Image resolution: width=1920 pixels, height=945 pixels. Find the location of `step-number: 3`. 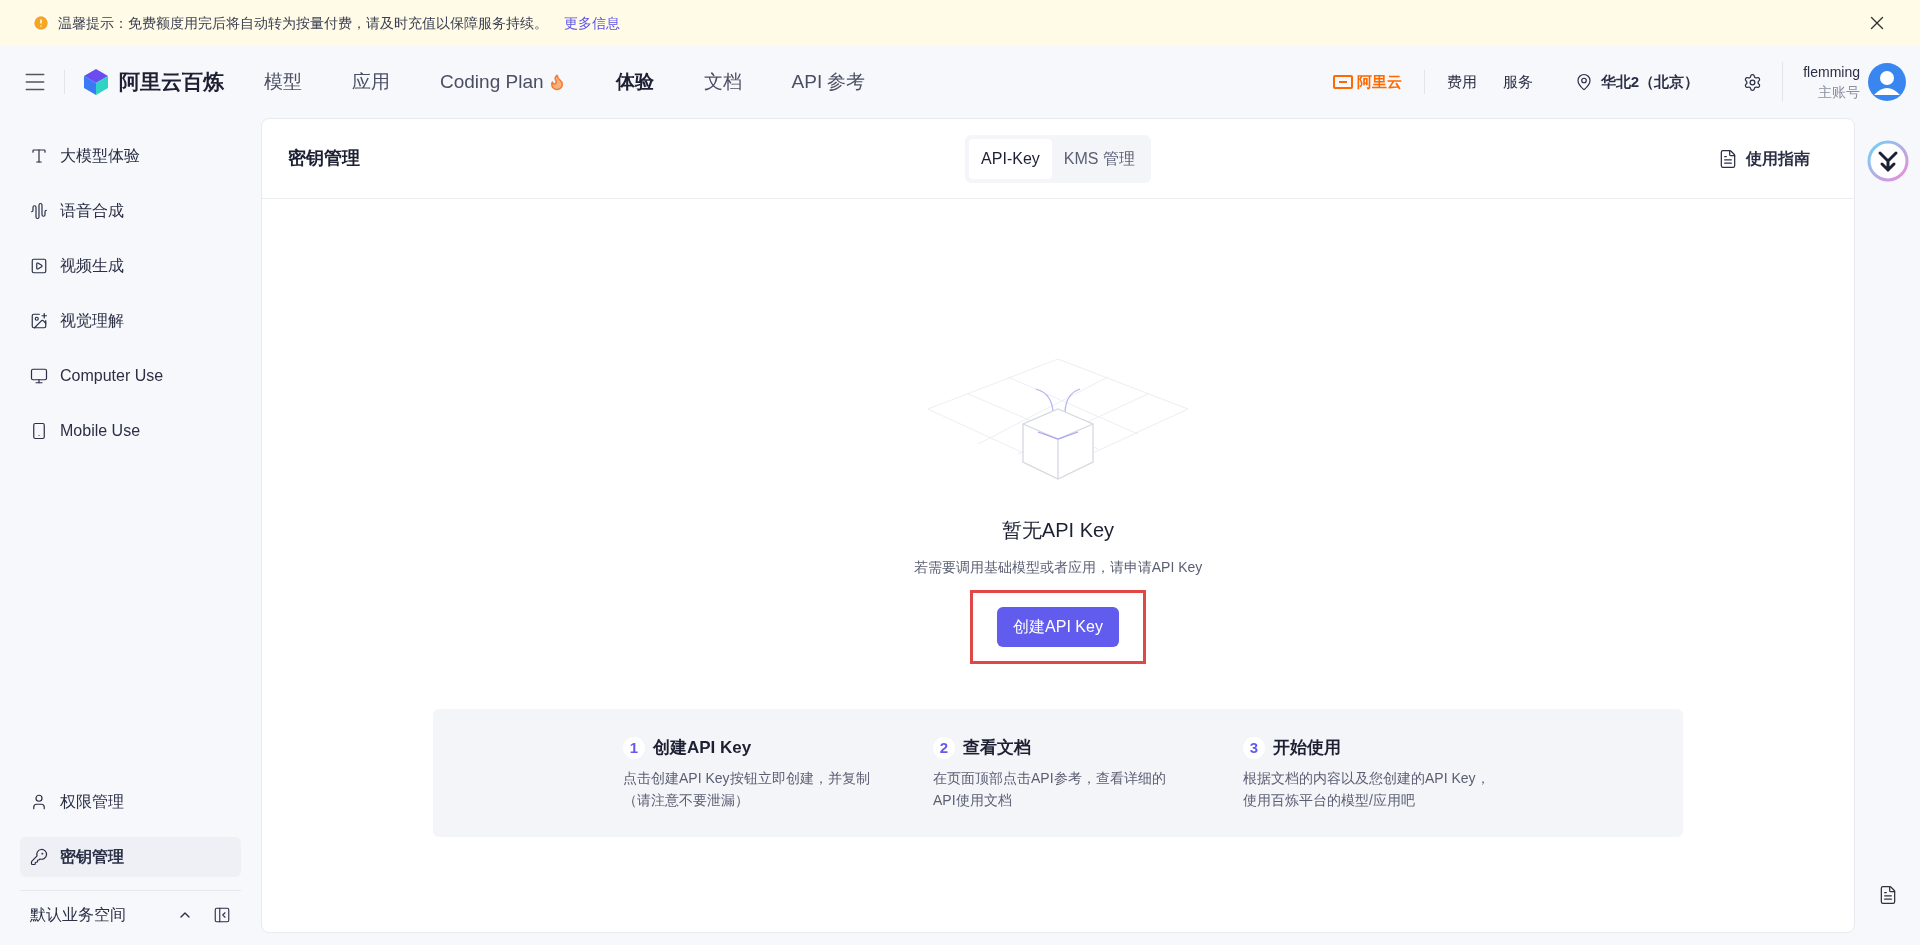

step-number: 3 is located at coordinates (1254, 747).